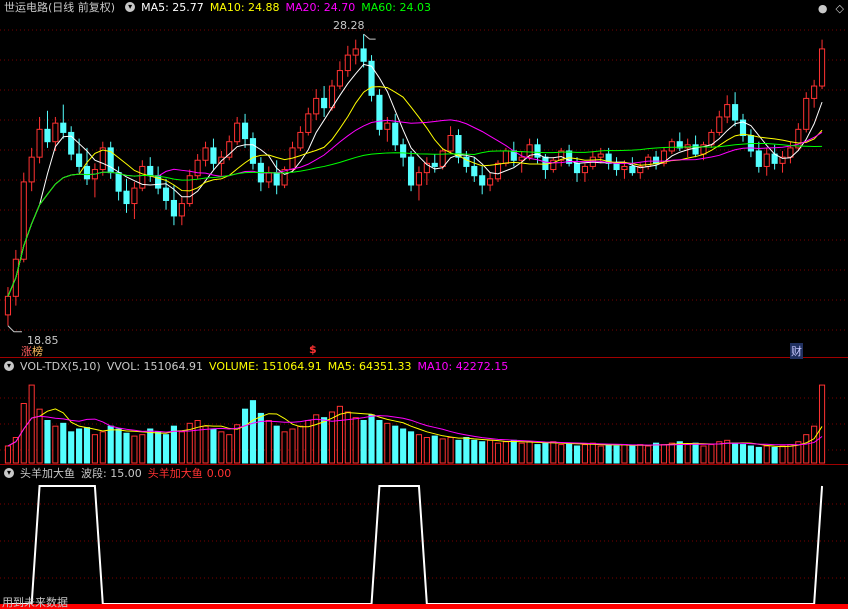 The width and height of the screenshot is (848, 609). I want to click on bottom-signal-bar, so click(424, 606).